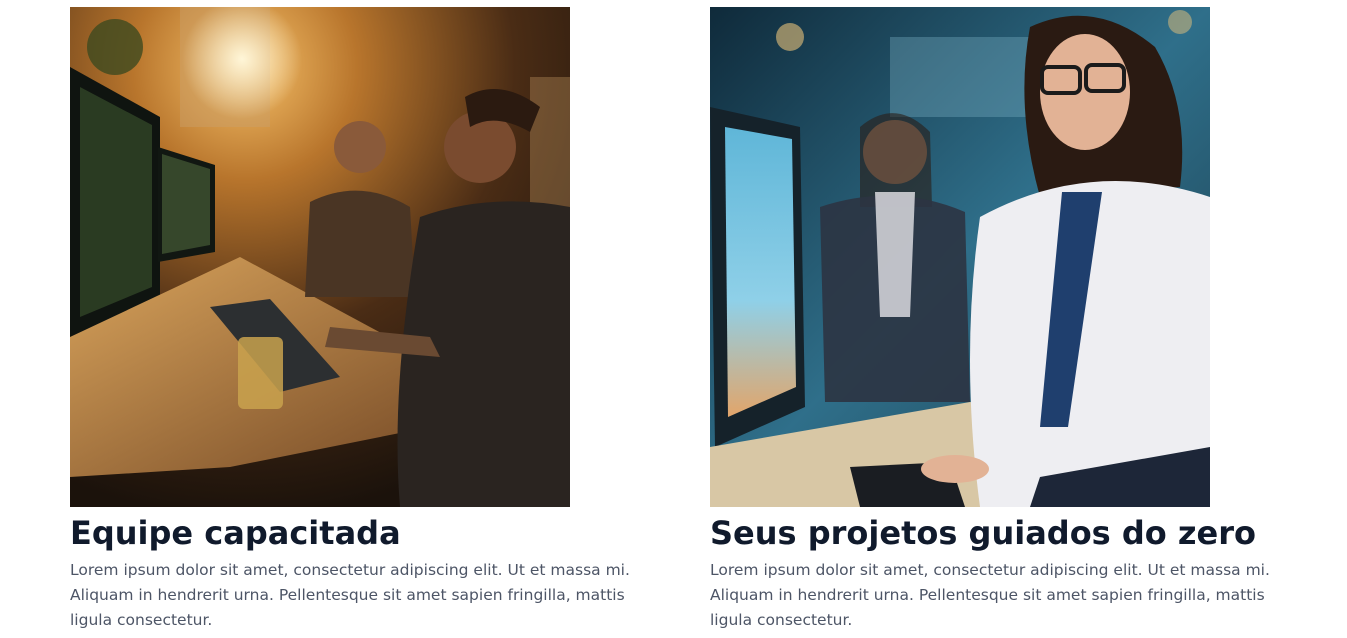  I want to click on card-title: Equipe capacitada, so click(235, 533).